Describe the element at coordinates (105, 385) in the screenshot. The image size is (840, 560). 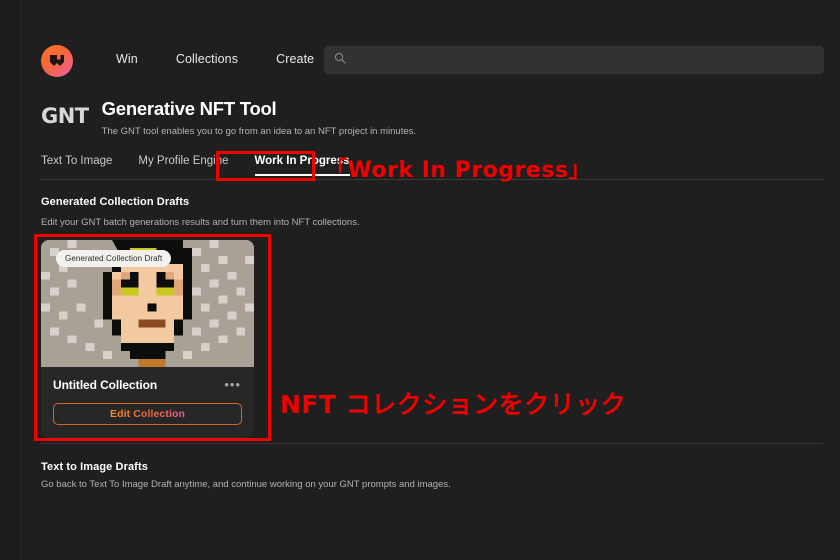
I see `collection-name: Untitled Collection` at that location.